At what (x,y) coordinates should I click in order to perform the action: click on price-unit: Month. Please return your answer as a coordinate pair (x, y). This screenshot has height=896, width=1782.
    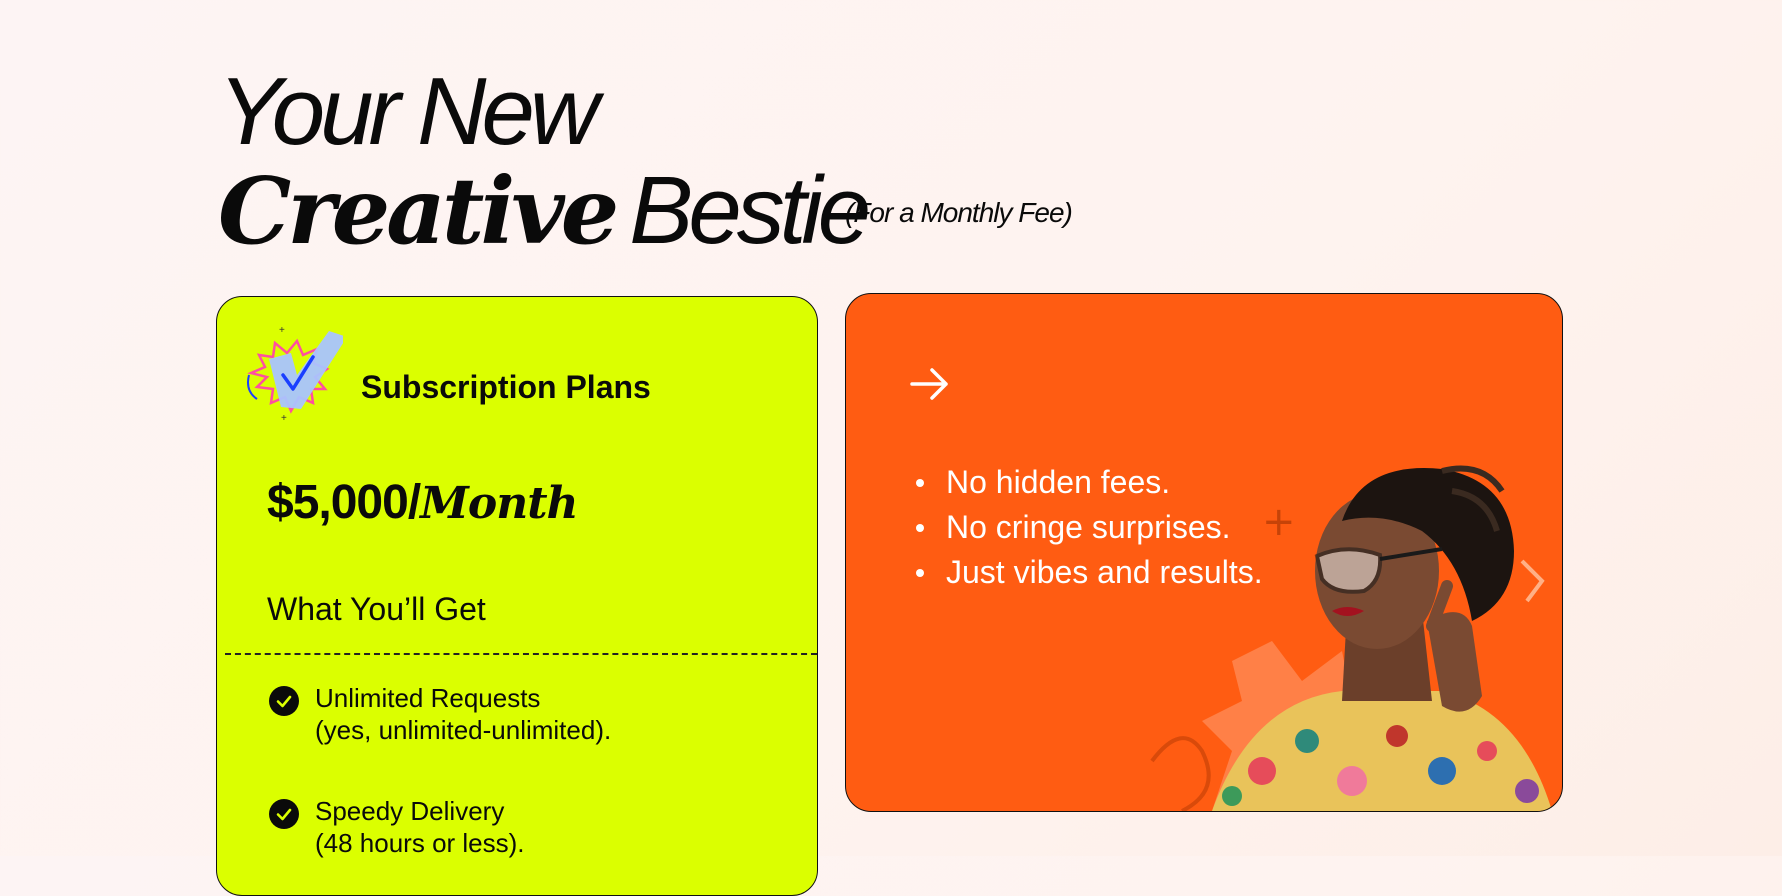
    Looking at the image, I should click on (499, 503).